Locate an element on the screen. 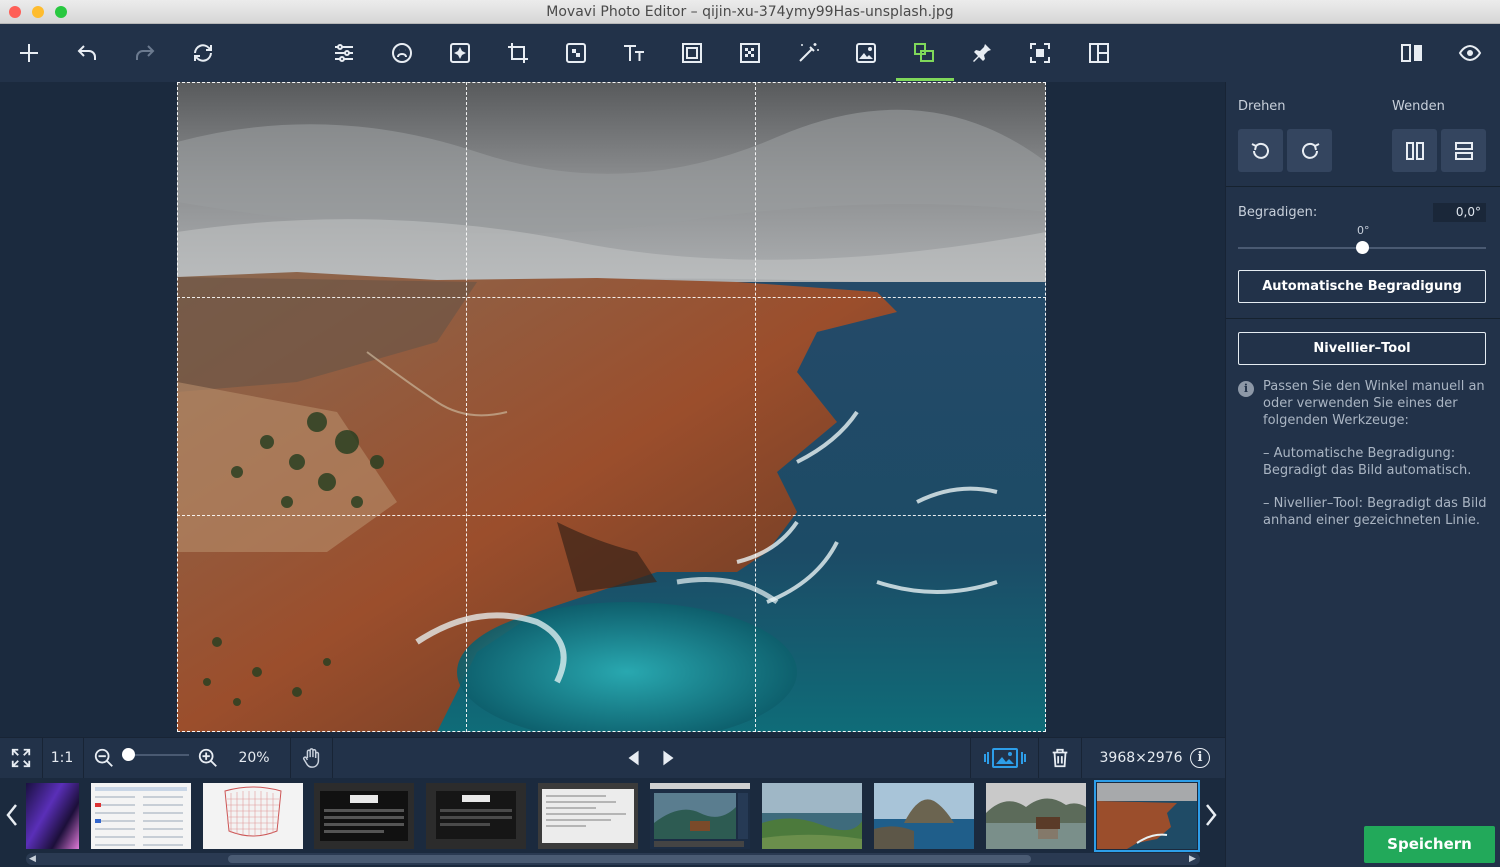 This screenshot has width=1500, height=867. object-removal-icon is located at coordinates (576, 53).